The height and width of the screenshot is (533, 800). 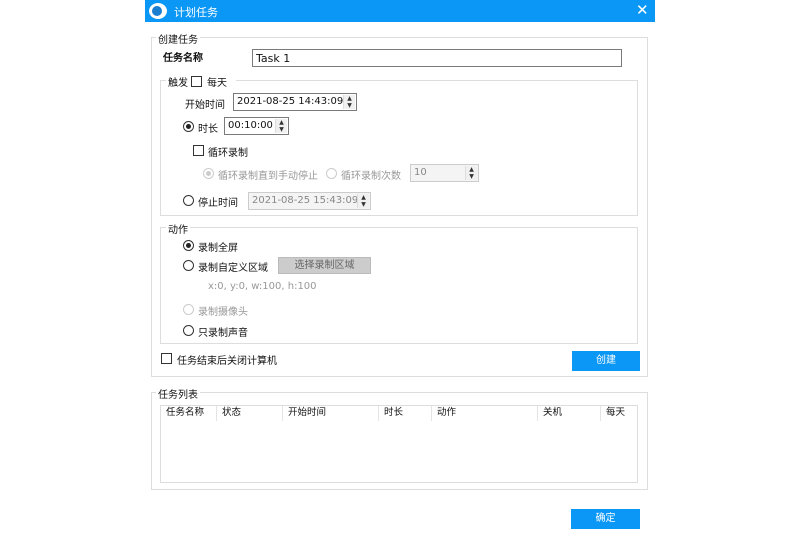 I want to click on camera-icon, so click(x=158, y=11).